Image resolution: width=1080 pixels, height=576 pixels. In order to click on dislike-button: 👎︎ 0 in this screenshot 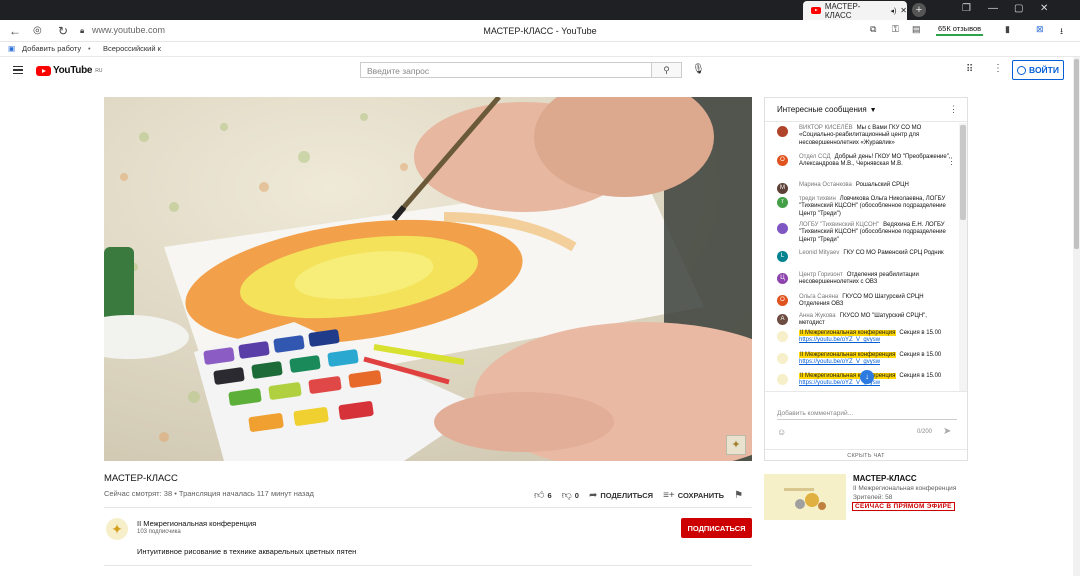, I will do `click(570, 495)`.